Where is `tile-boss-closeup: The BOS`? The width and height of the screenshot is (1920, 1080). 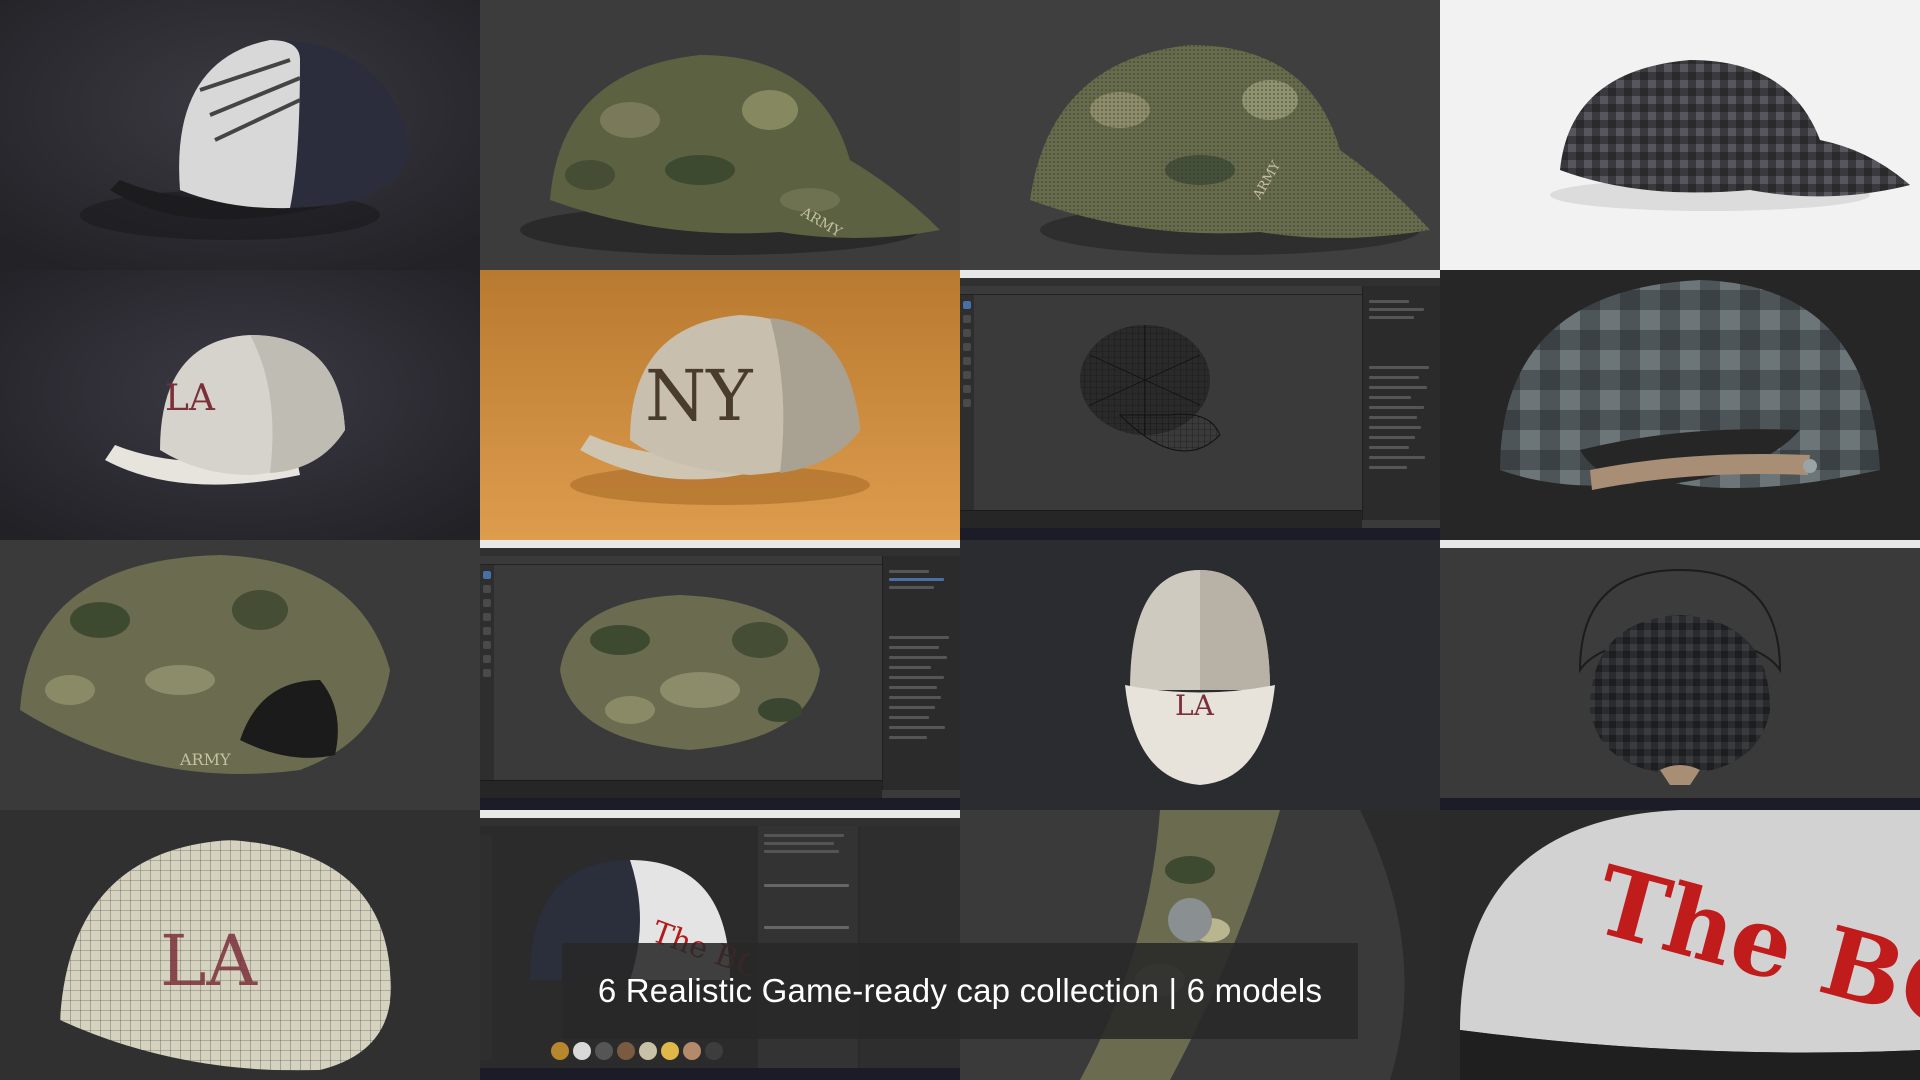
tile-boss-closeup: The BOS is located at coordinates (1680, 945).